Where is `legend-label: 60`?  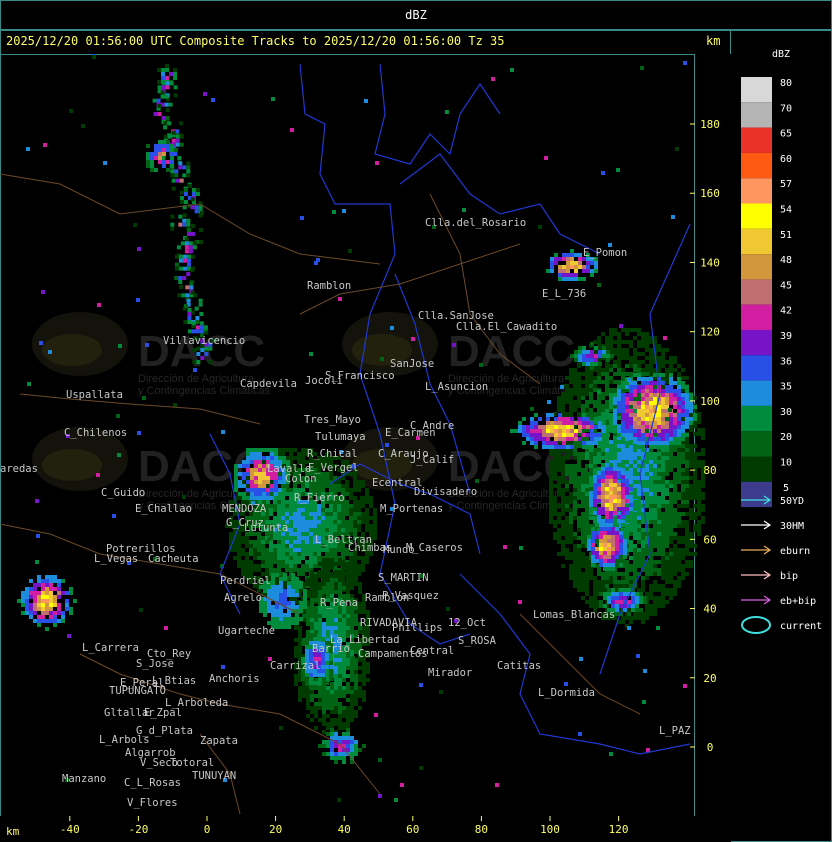
legend-label: 60 is located at coordinates (786, 159).